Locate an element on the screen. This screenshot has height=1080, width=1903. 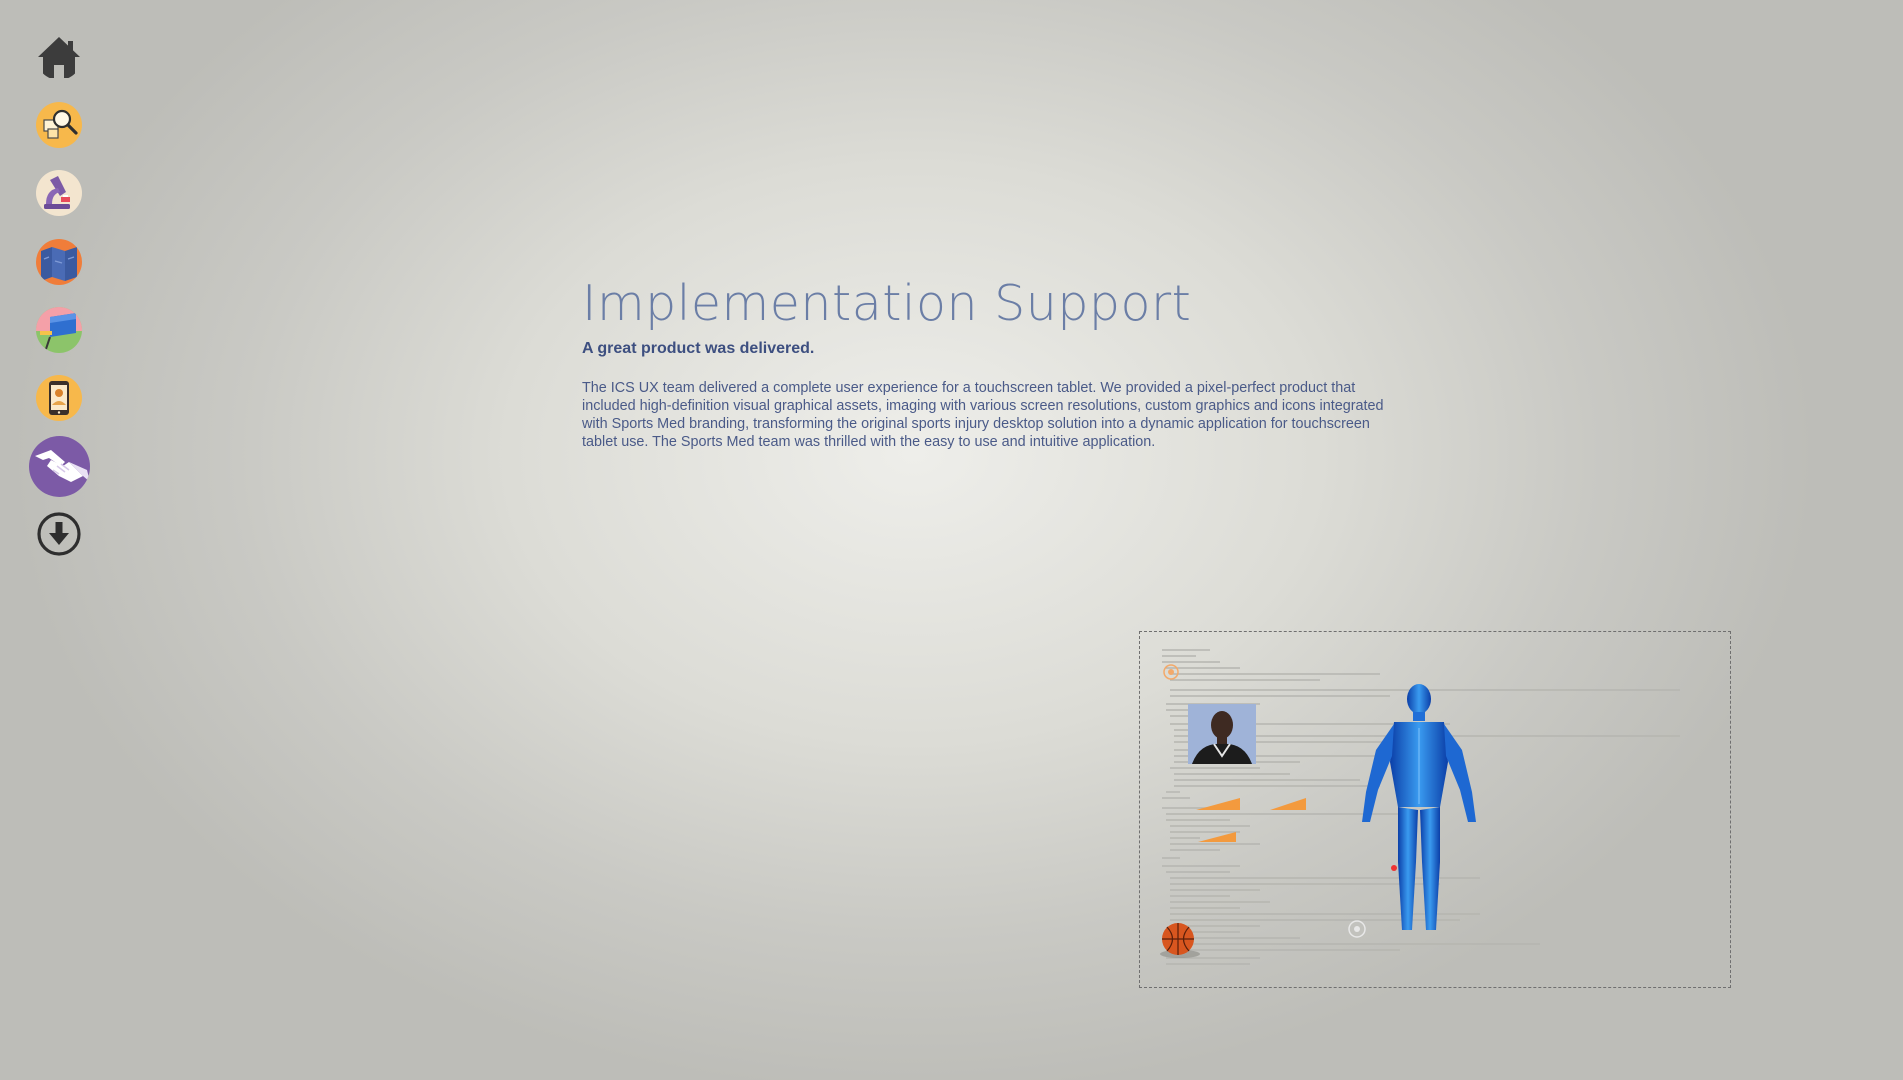
microscope-icon is located at coordinates (59, 193).